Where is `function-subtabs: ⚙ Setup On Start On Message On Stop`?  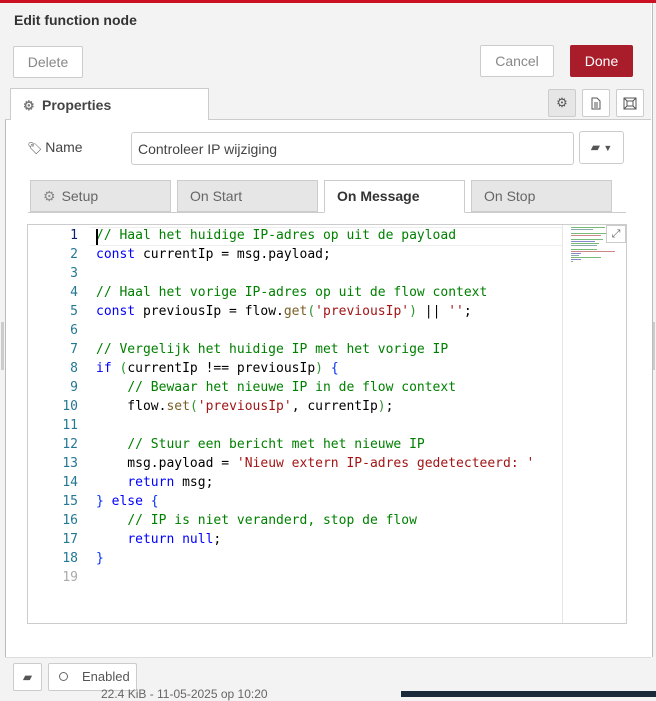 function-subtabs: ⚙ Setup On Start On Message On Stop is located at coordinates (327, 196).